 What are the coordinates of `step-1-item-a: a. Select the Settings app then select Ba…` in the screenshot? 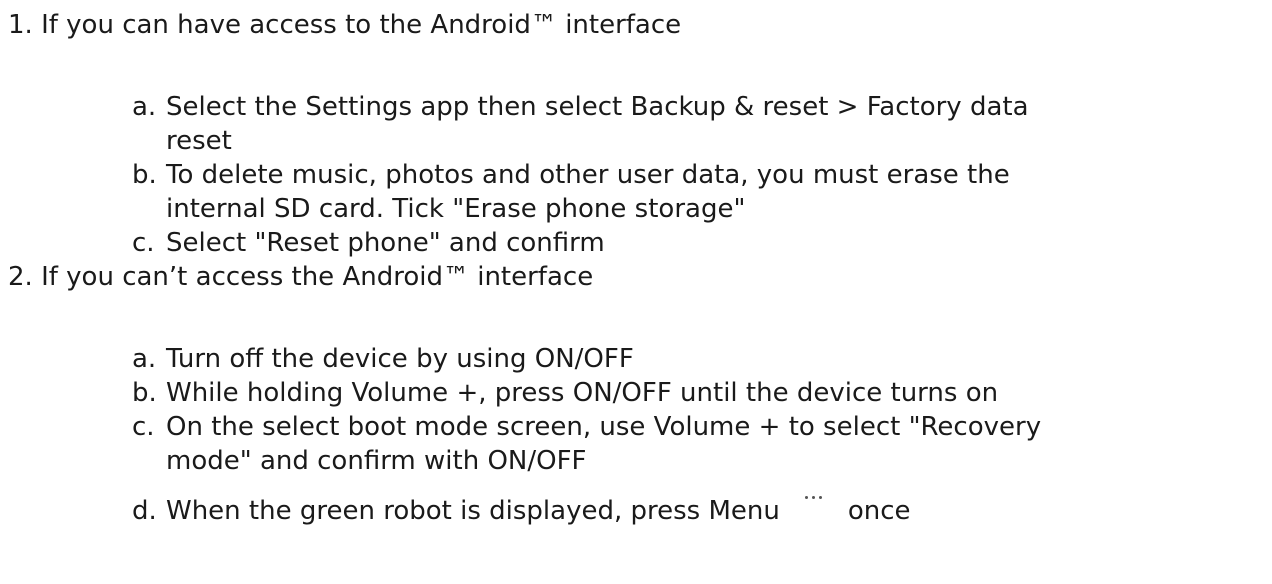 It's located at (697, 124).